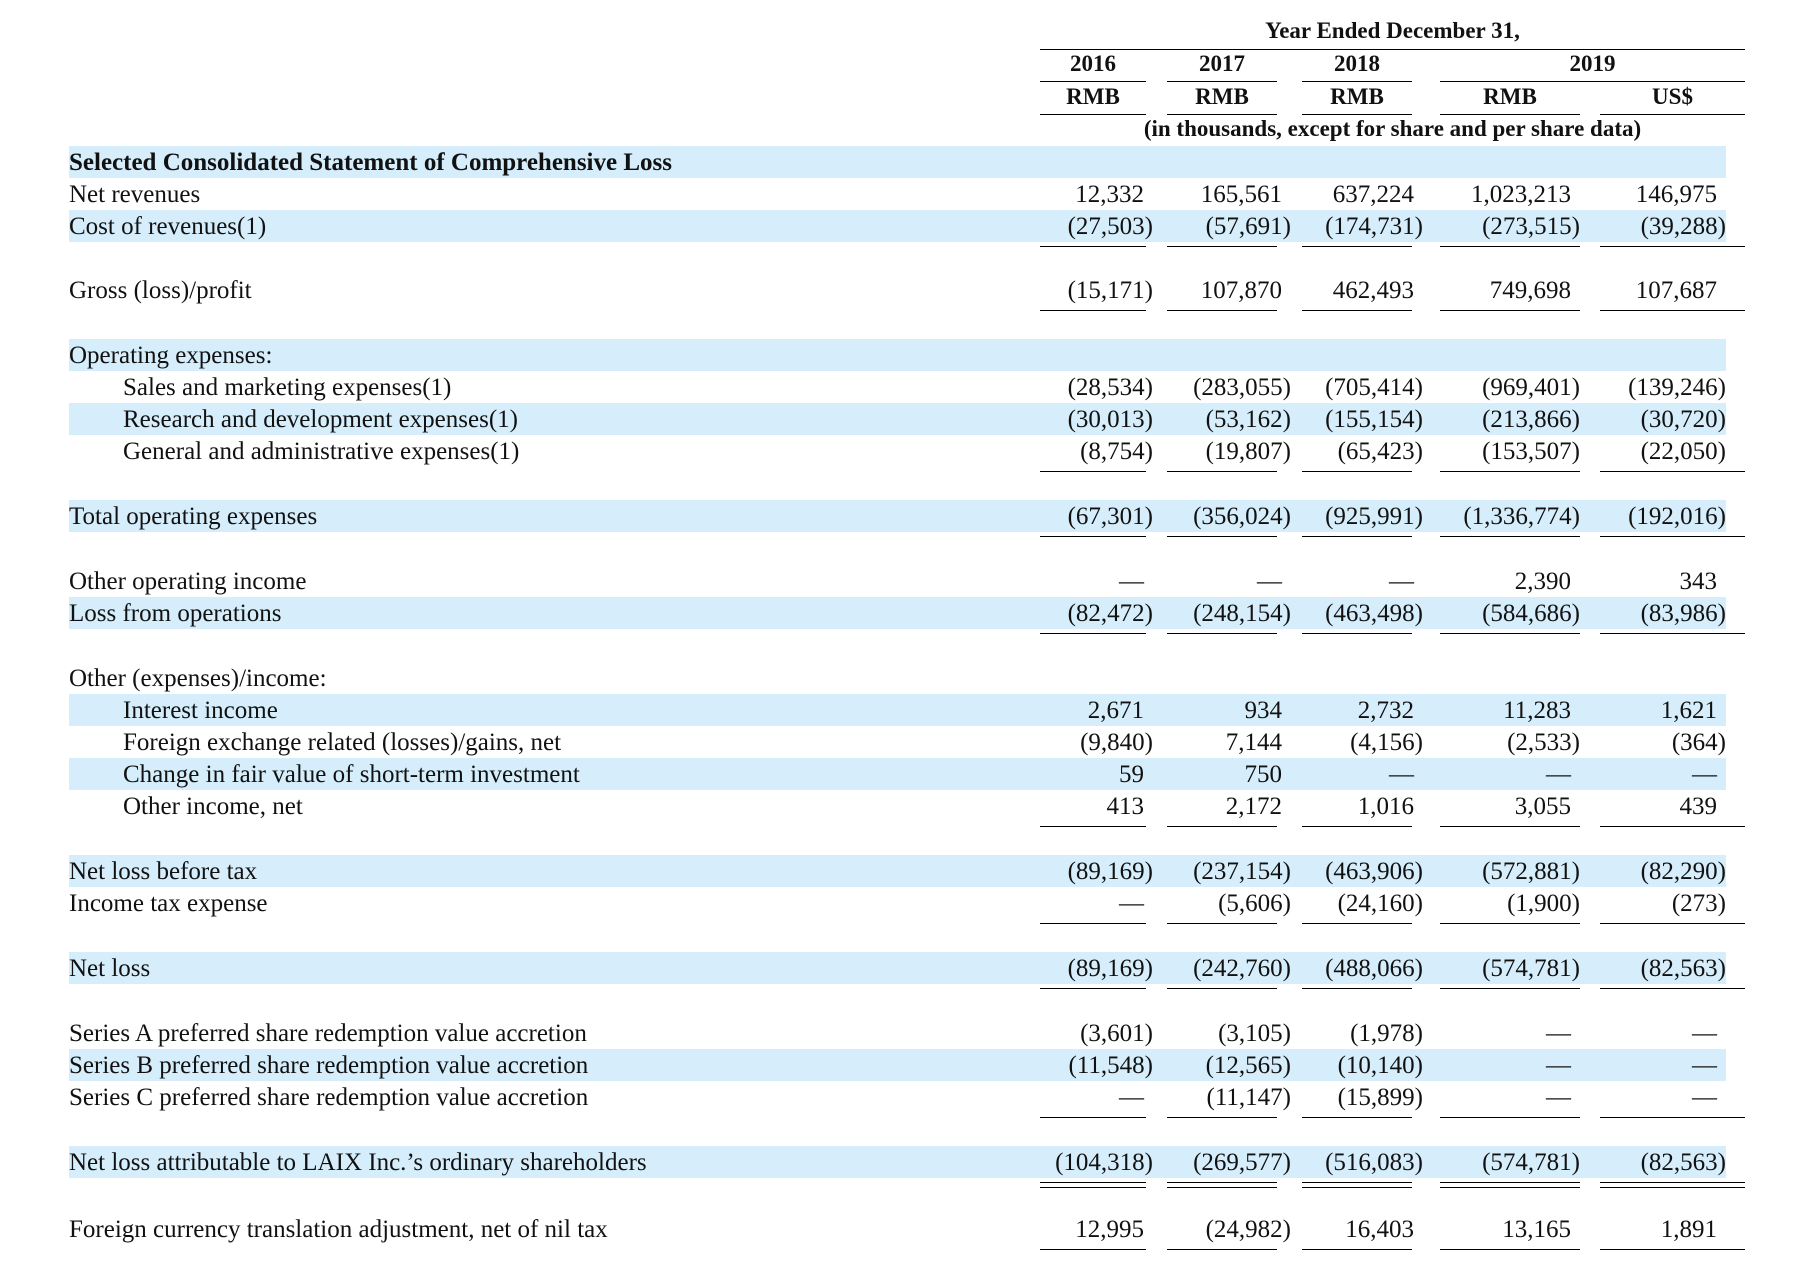 The image size is (1818, 1262). What do you see at coordinates (1242, 871) in the screenshot?
I see `cell-2017-rmb: (237,154)` at bounding box center [1242, 871].